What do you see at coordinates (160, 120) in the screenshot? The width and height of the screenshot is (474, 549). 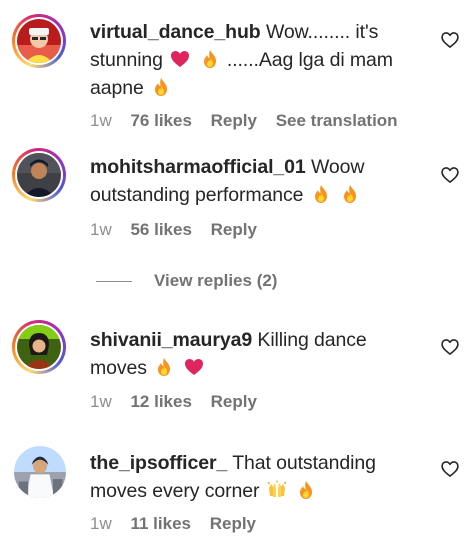 I see `likes-count: 76 likes` at bounding box center [160, 120].